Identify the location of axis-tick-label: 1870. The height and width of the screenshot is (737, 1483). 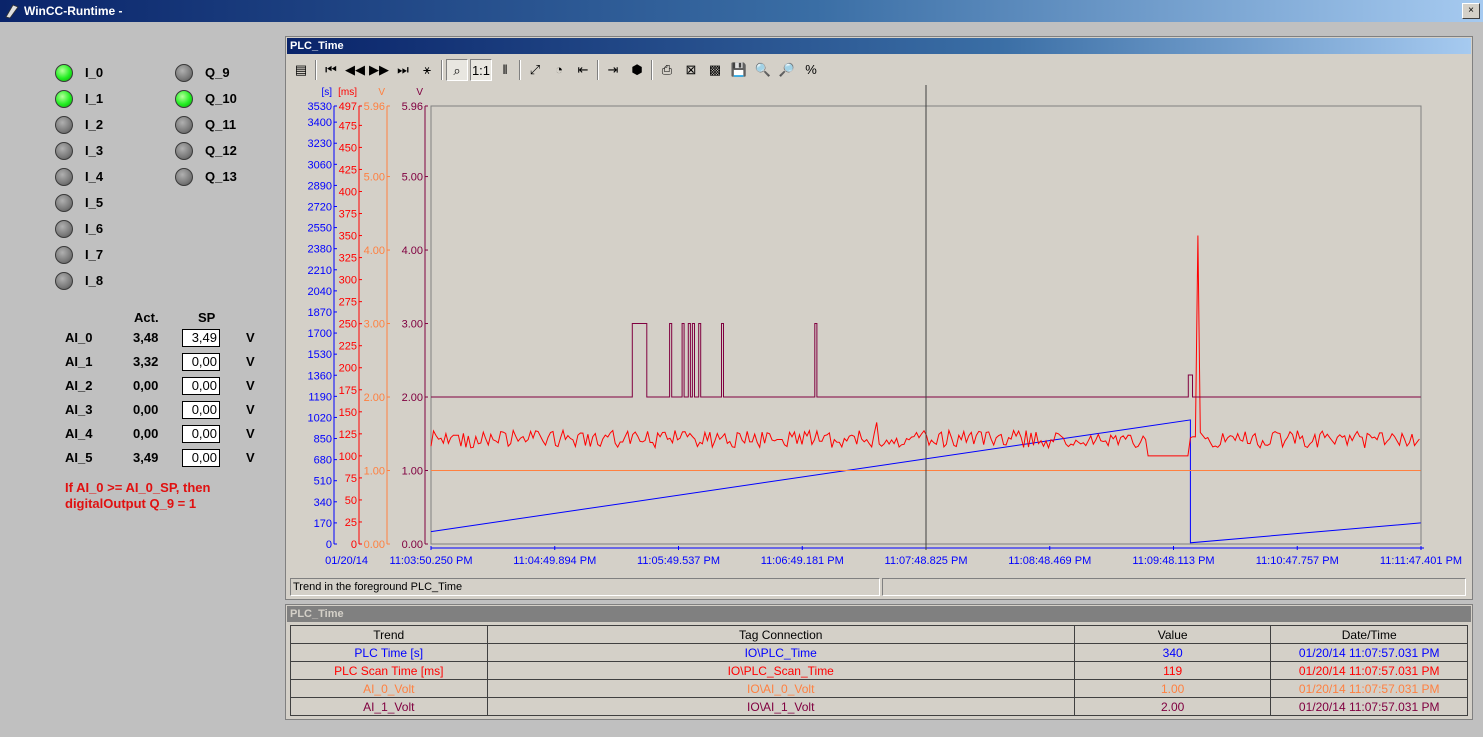
(320, 313).